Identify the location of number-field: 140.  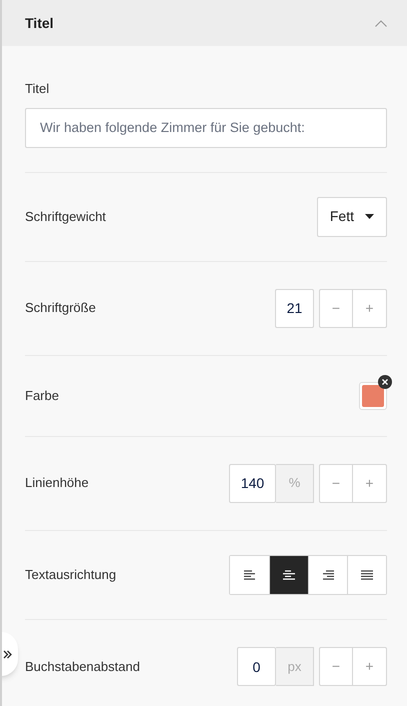
(252, 483).